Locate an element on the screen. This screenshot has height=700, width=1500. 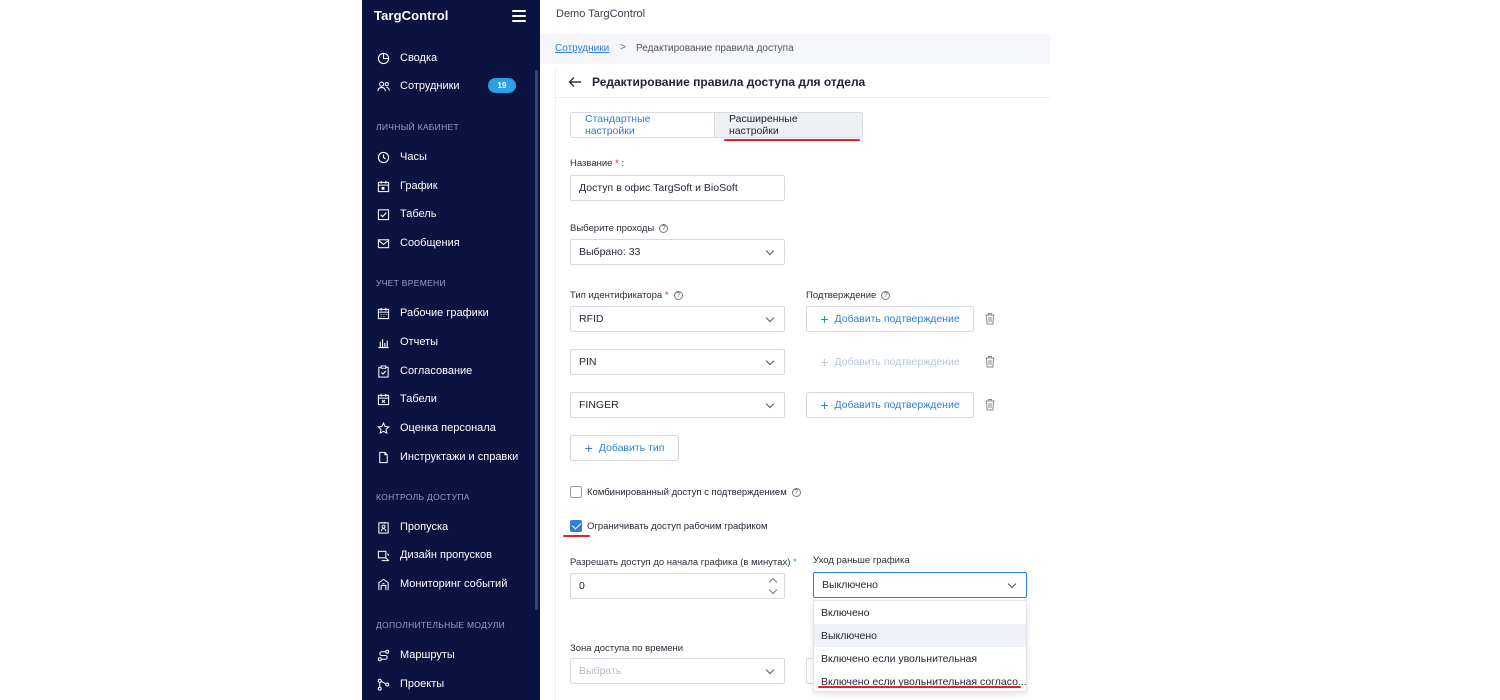
early-leave-select: Выключено is located at coordinates (920, 585).